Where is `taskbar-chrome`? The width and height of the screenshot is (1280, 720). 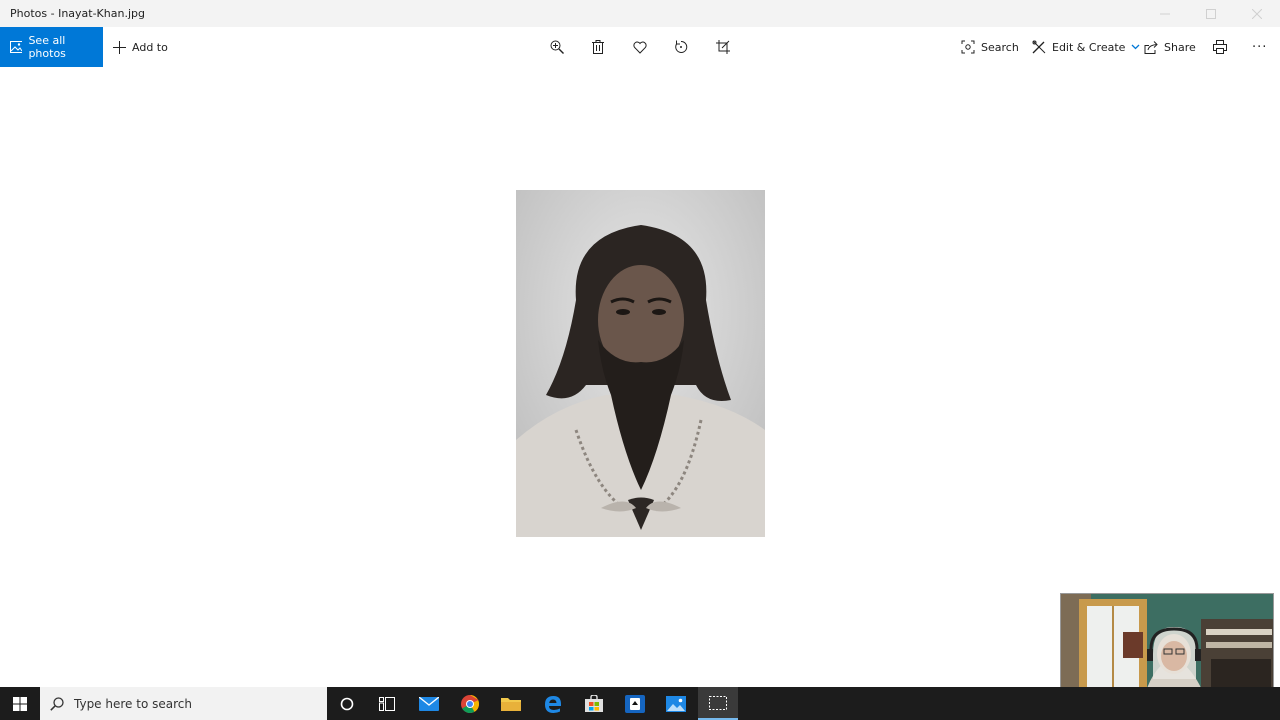
taskbar-chrome is located at coordinates (470, 703).